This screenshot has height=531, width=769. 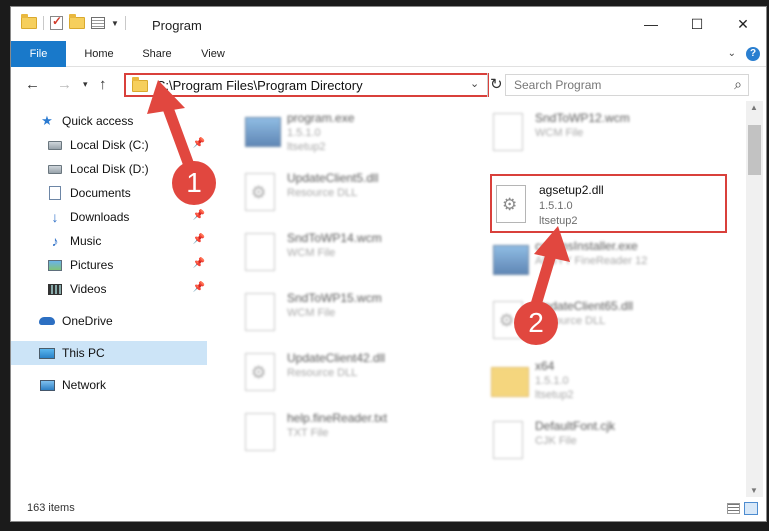 What do you see at coordinates (571, 190) in the screenshot?
I see `file-name: agsetup2.dll` at bounding box center [571, 190].